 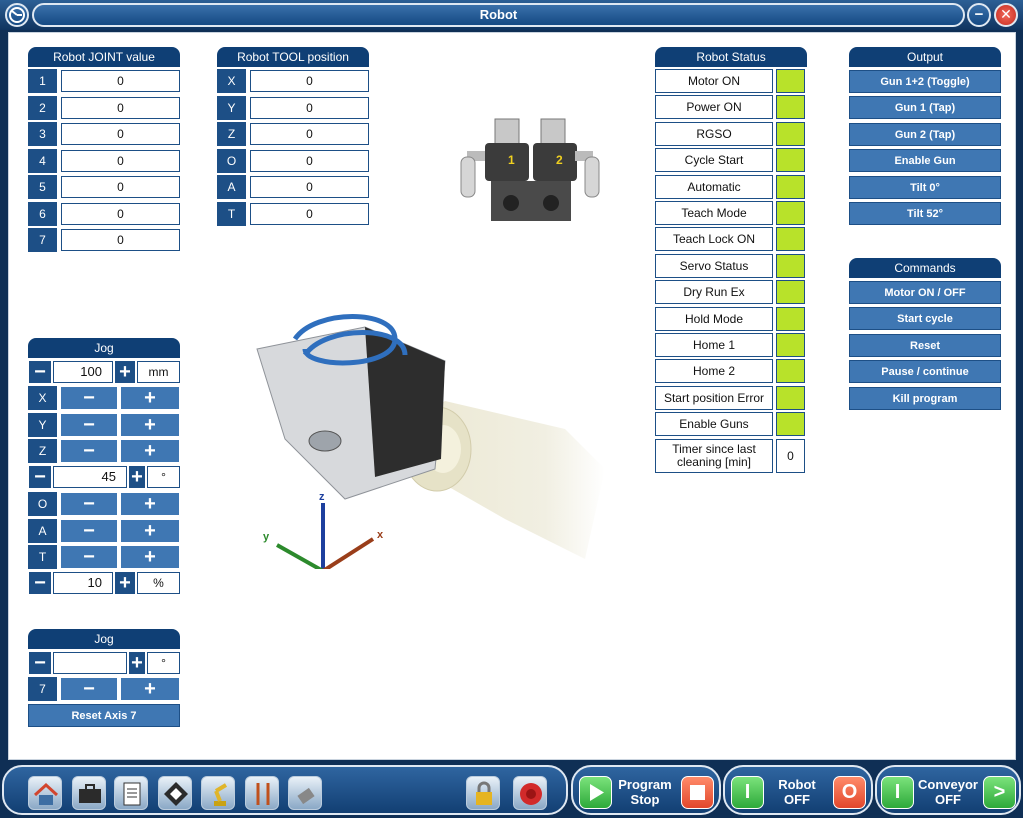 What do you see at coordinates (1006, 15) in the screenshot?
I see `close-icon: ✕` at bounding box center [1006, 15].